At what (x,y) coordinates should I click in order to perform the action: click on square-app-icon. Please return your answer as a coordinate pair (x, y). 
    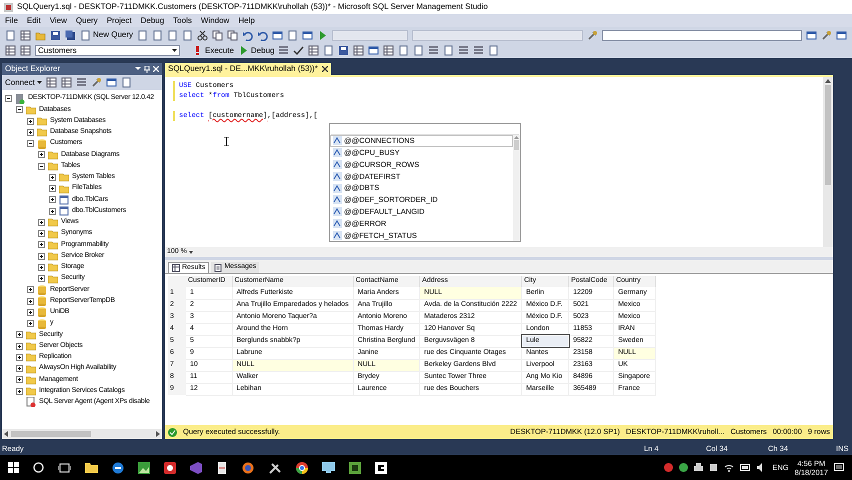
    Looking at the image, I should click on (355, 468).